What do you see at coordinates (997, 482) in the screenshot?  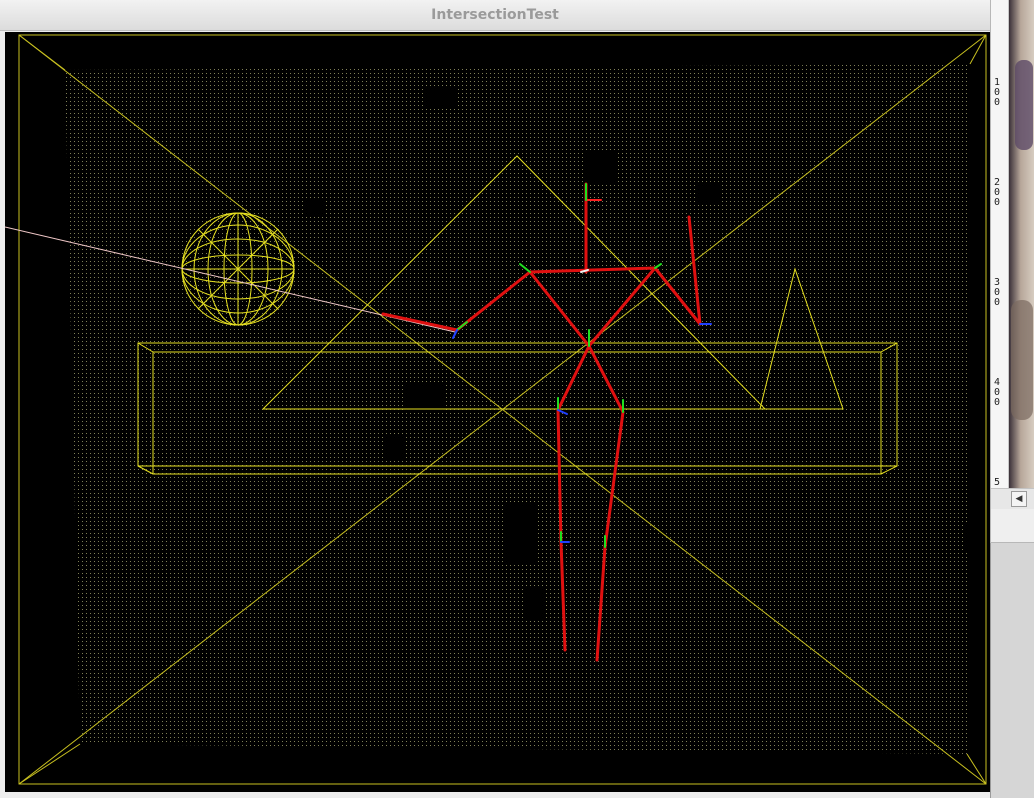 I see `ruler-label: 5` at bounding box center [997, 482].